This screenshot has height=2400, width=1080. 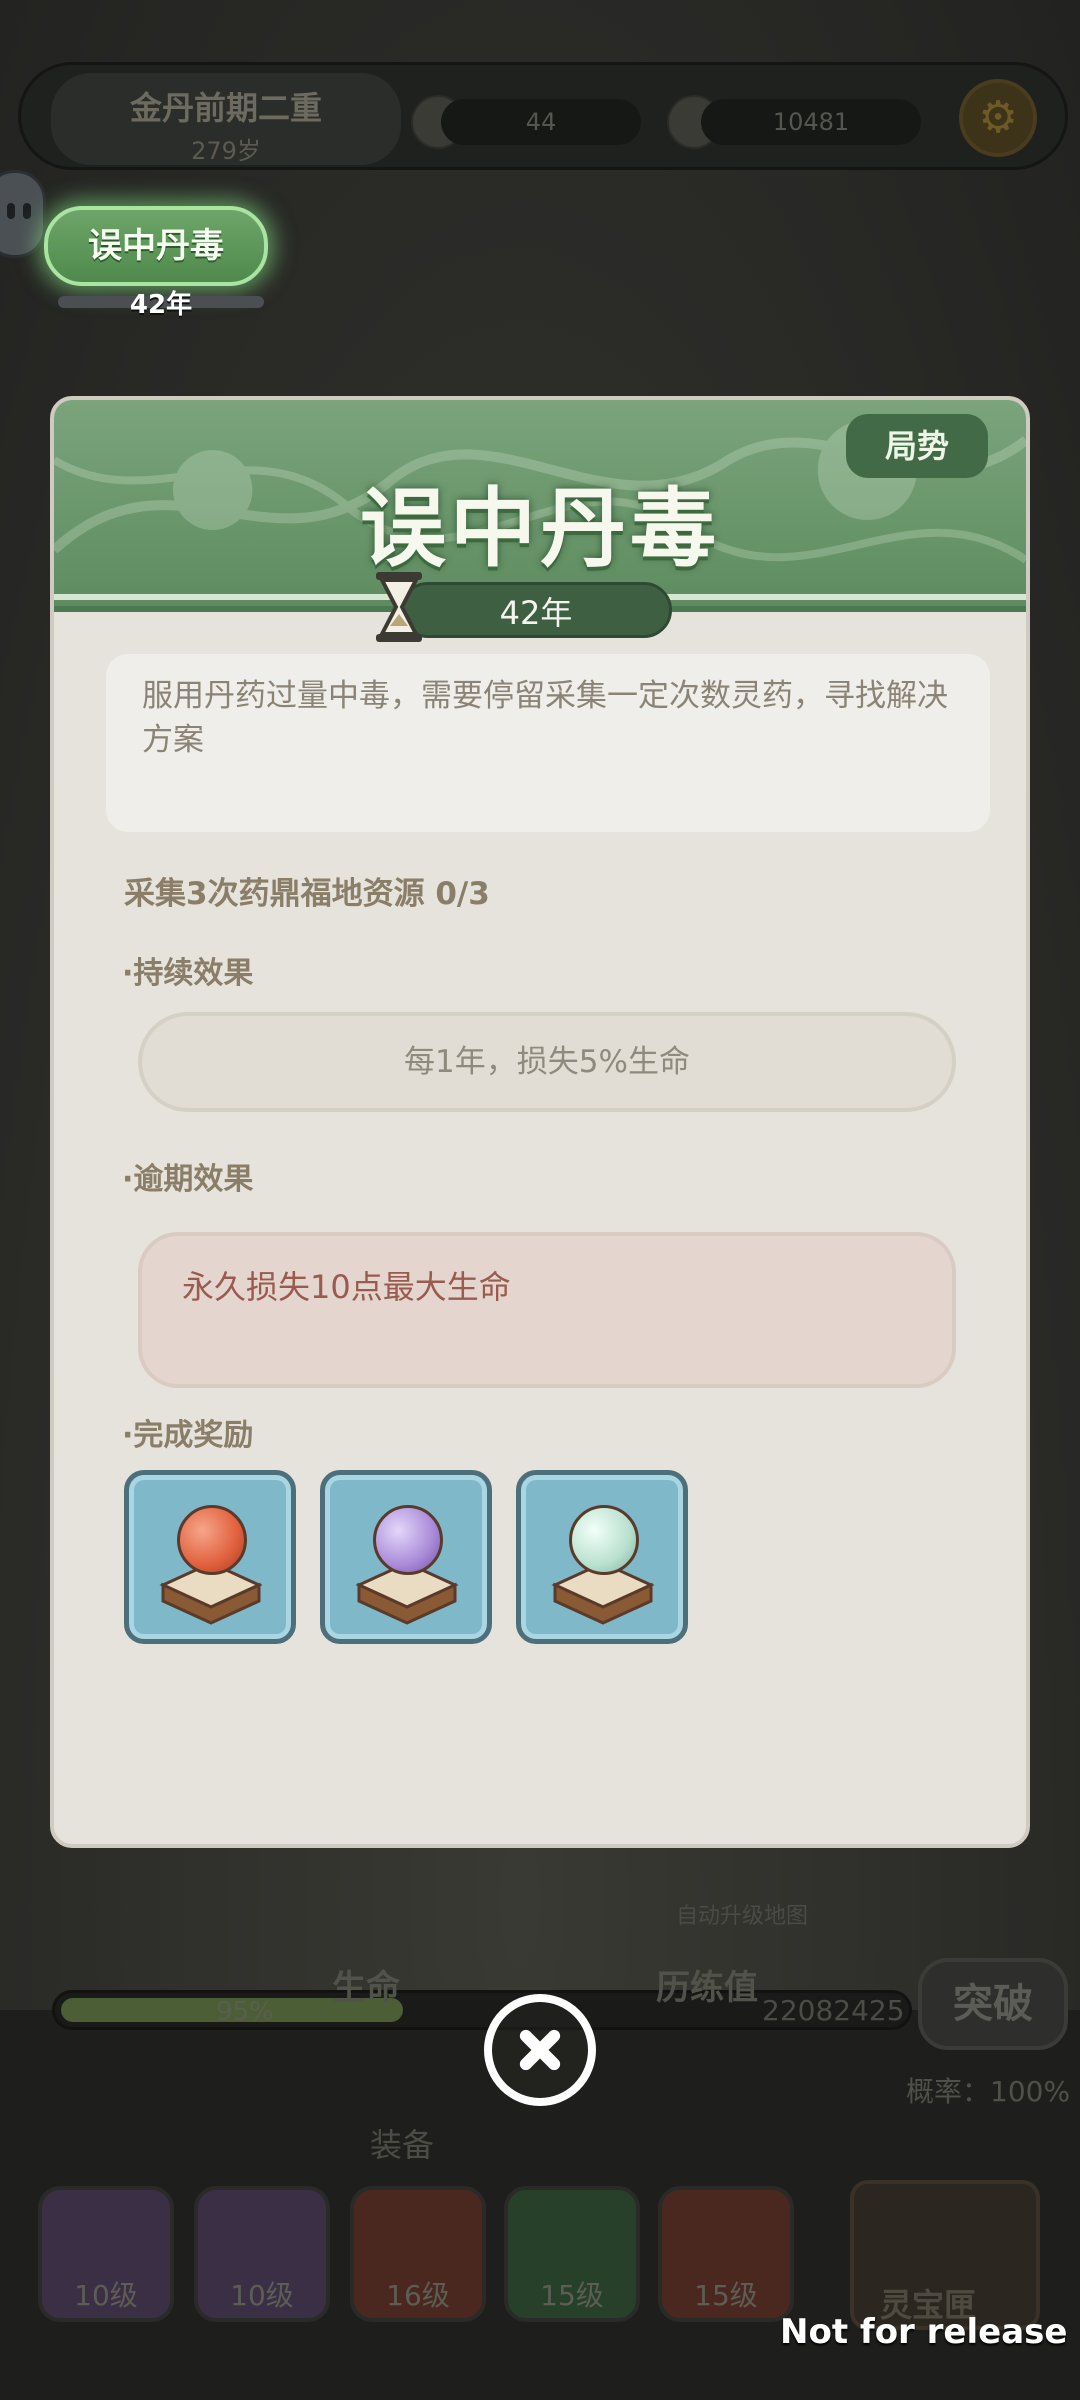 What do you see at coordinates (988, 2091) in the screenshot?
I see `breakthrough-rate: 概率：100%` at bounding box center [988, 2091].